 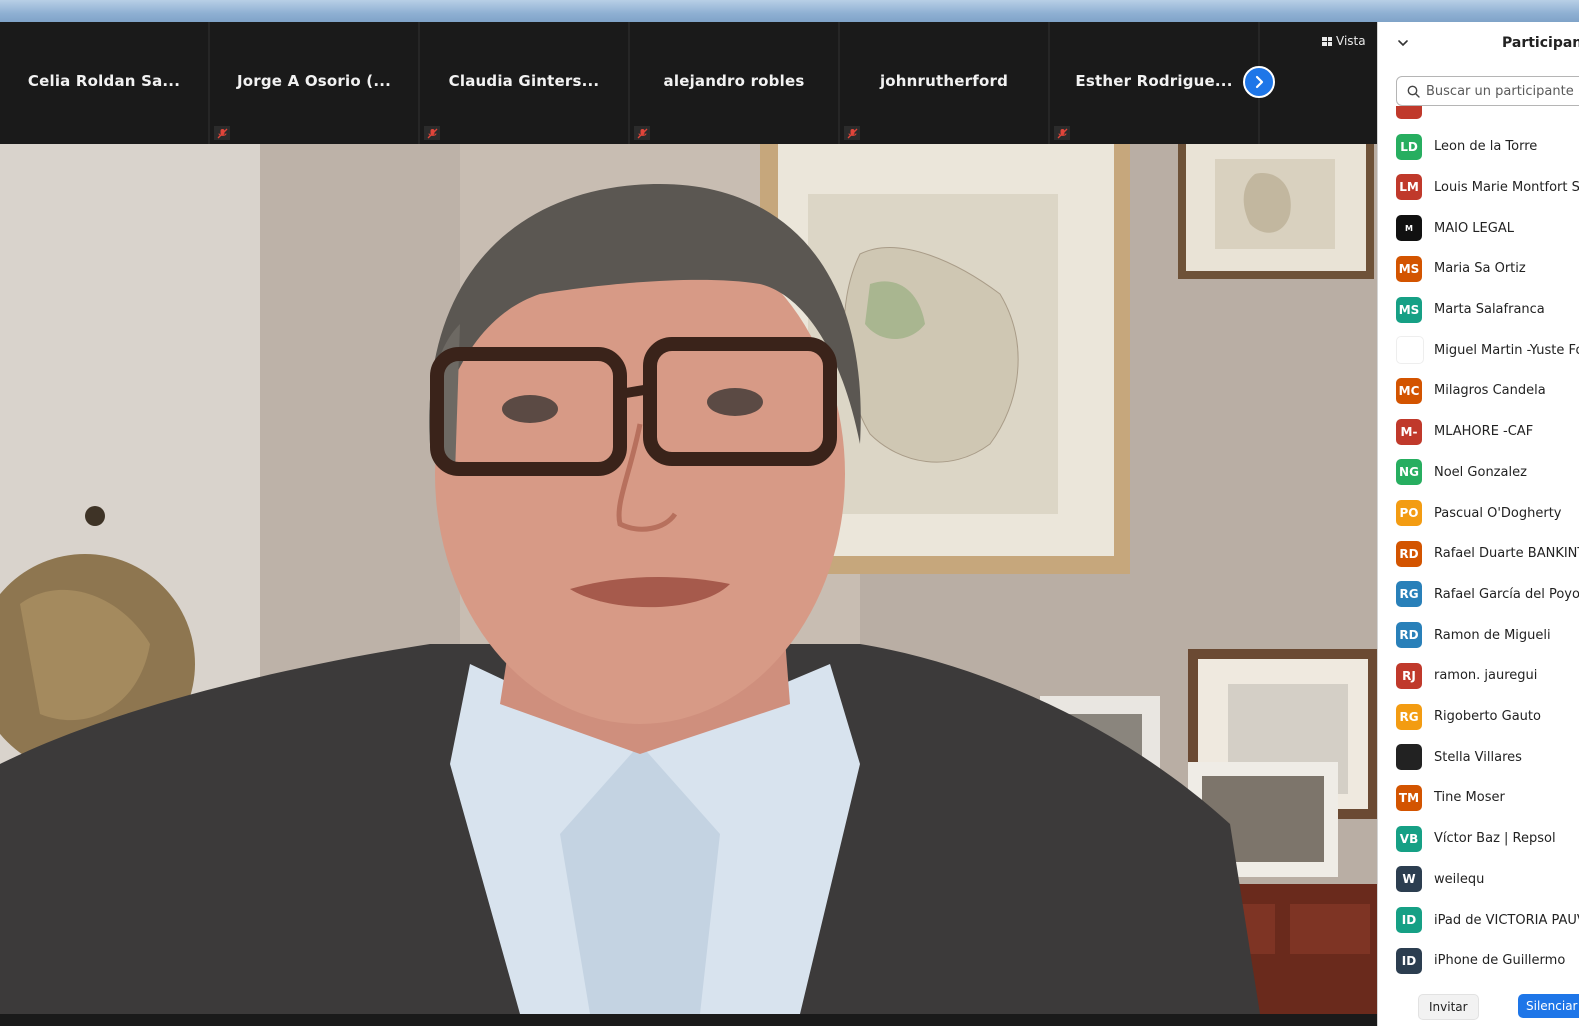 I want to click on participant-avatar: NG, so click(x=1409, y=472).